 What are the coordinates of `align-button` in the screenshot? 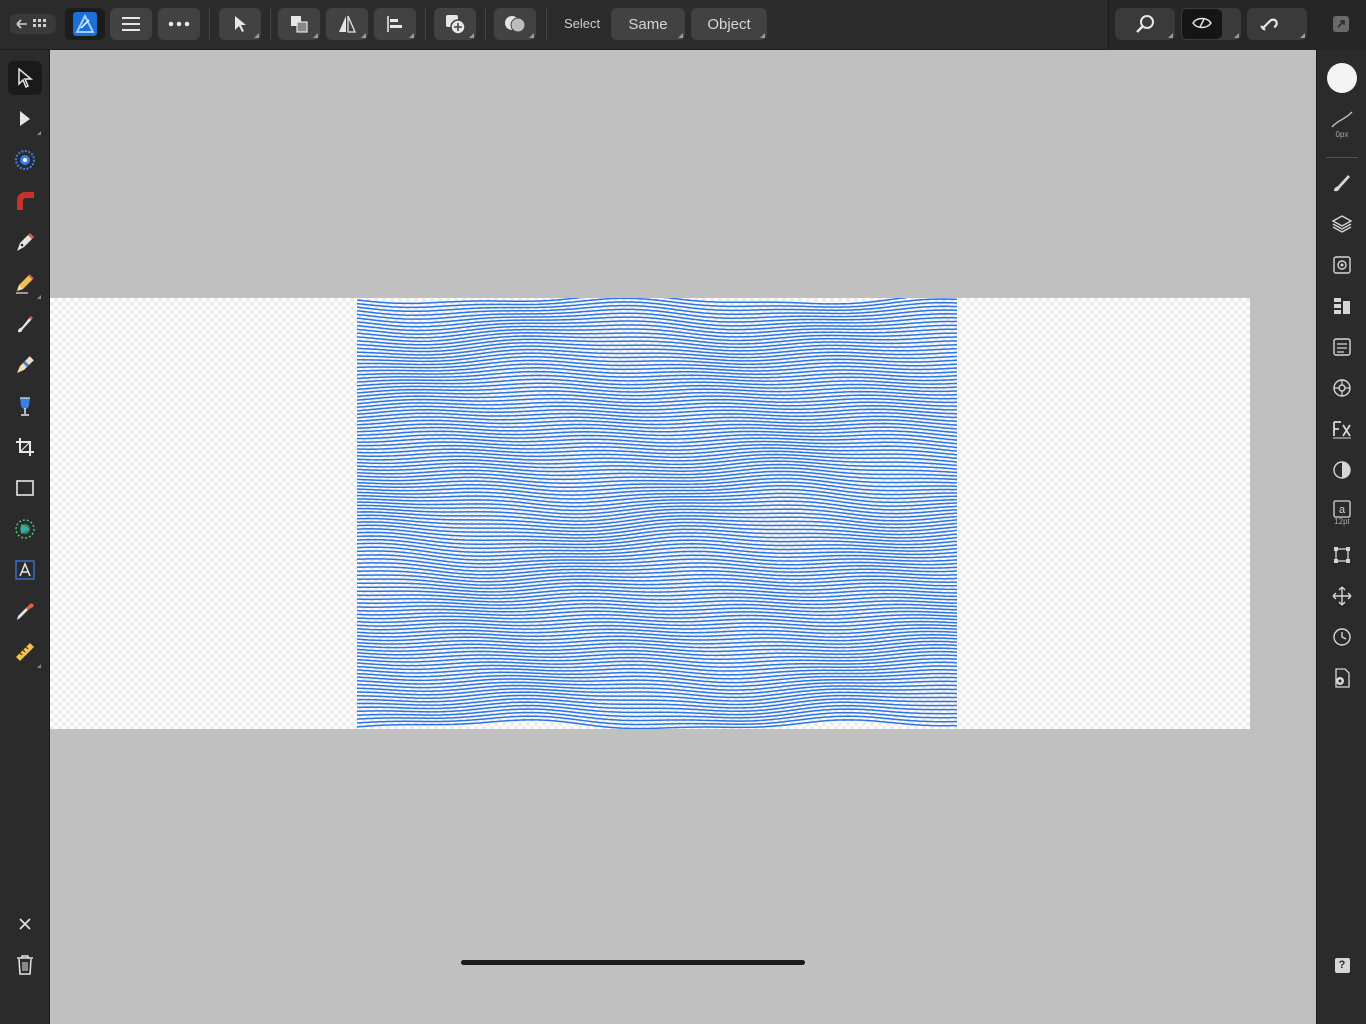 It's located at (395, 24).